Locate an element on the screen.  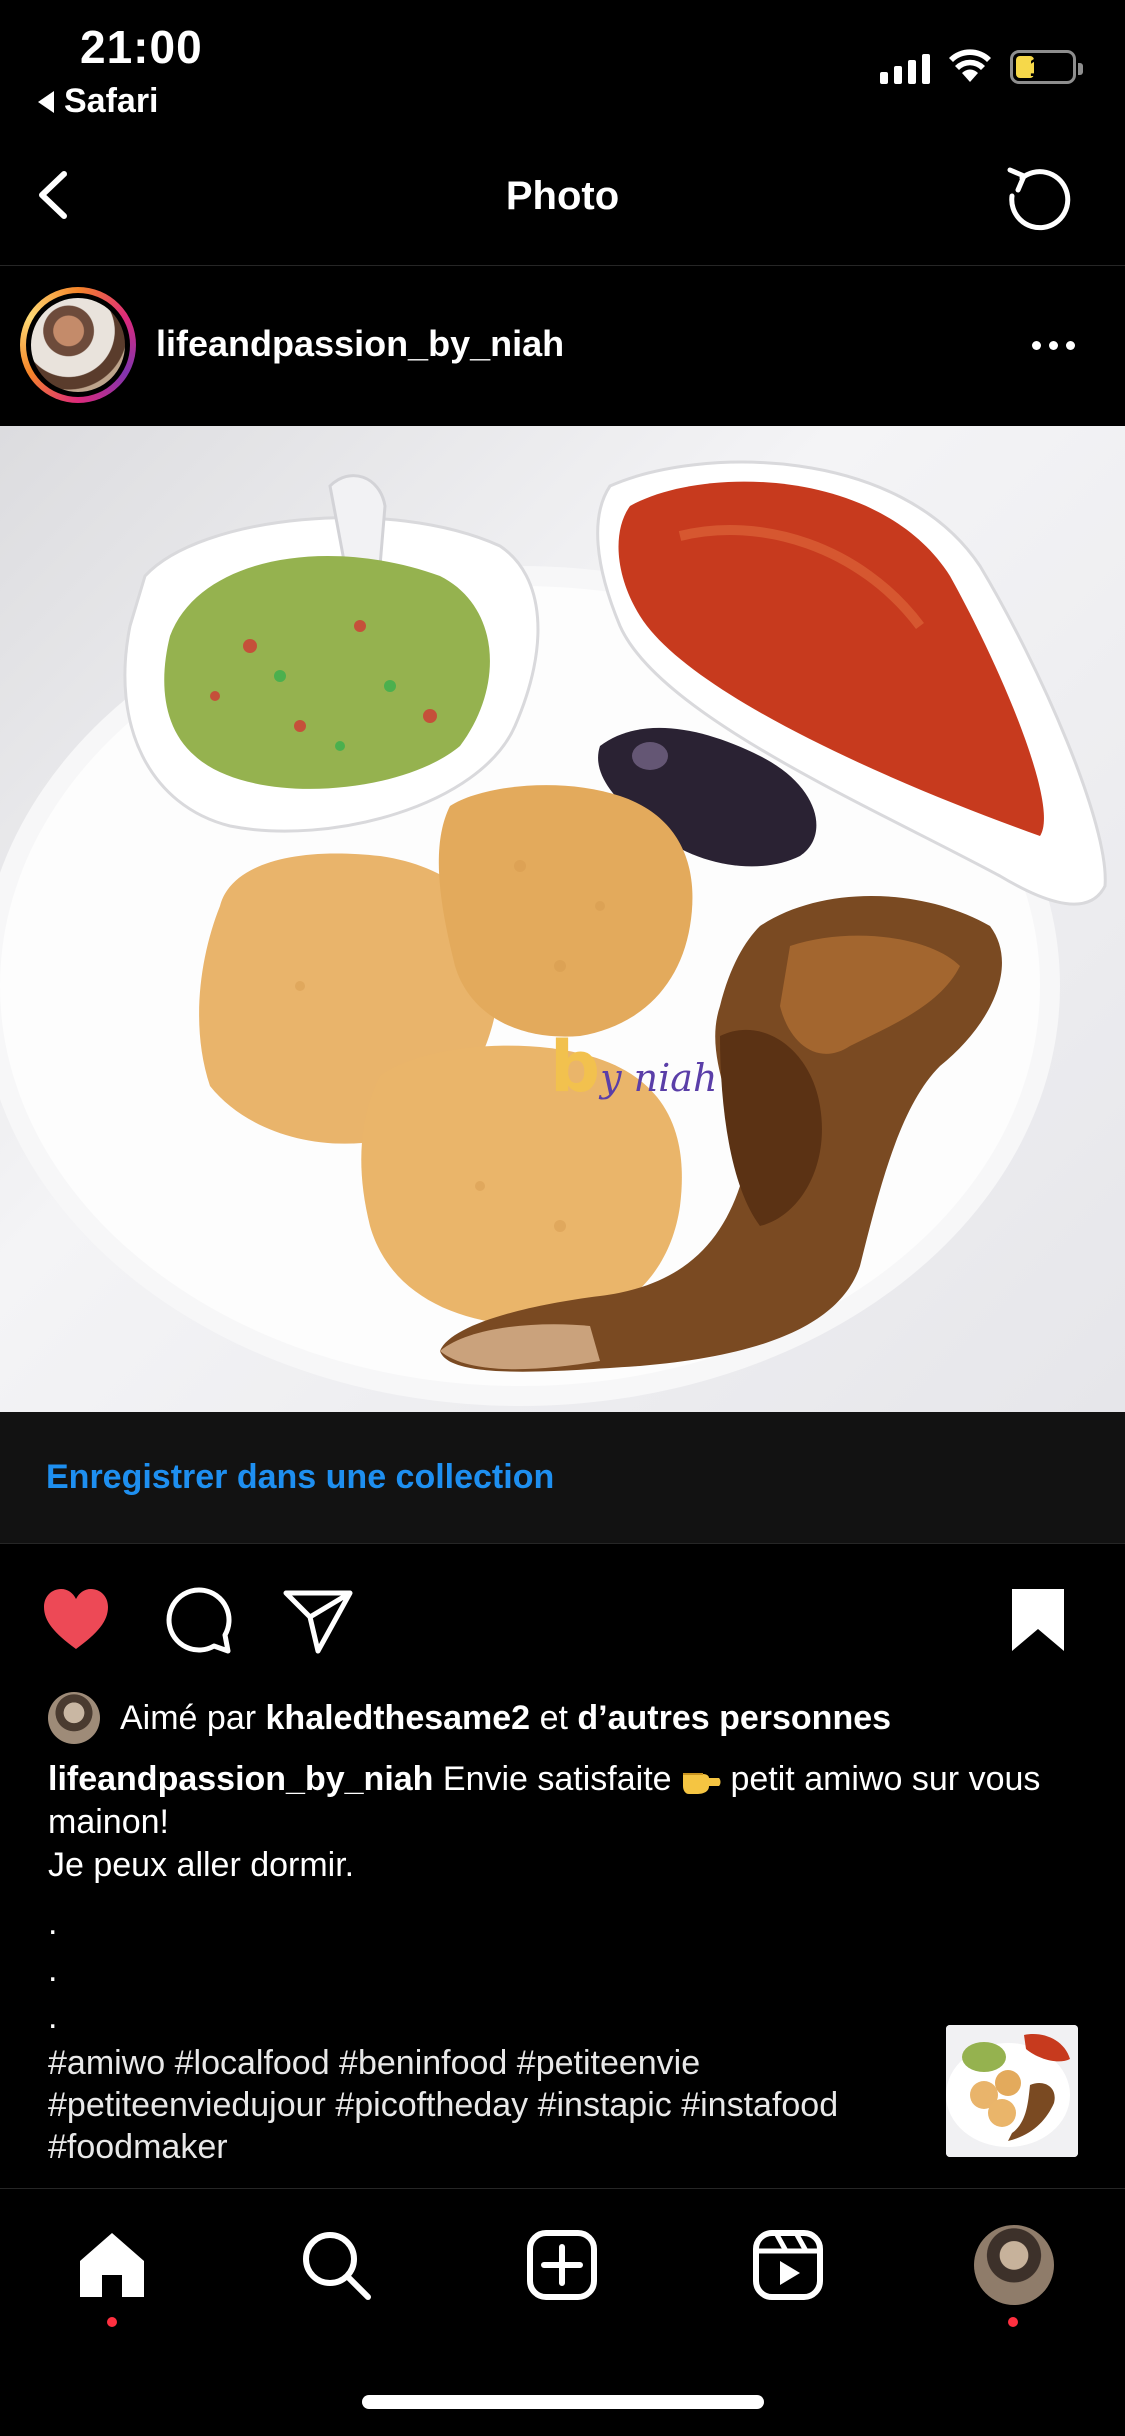
caption-line2: Je peux aller dormir. is located at coordinates (201, 1865).